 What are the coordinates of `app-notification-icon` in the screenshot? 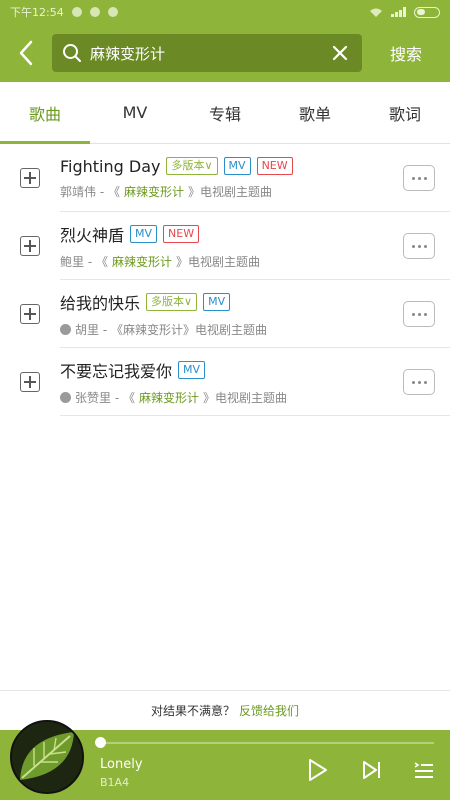 It's located at (94, 12).